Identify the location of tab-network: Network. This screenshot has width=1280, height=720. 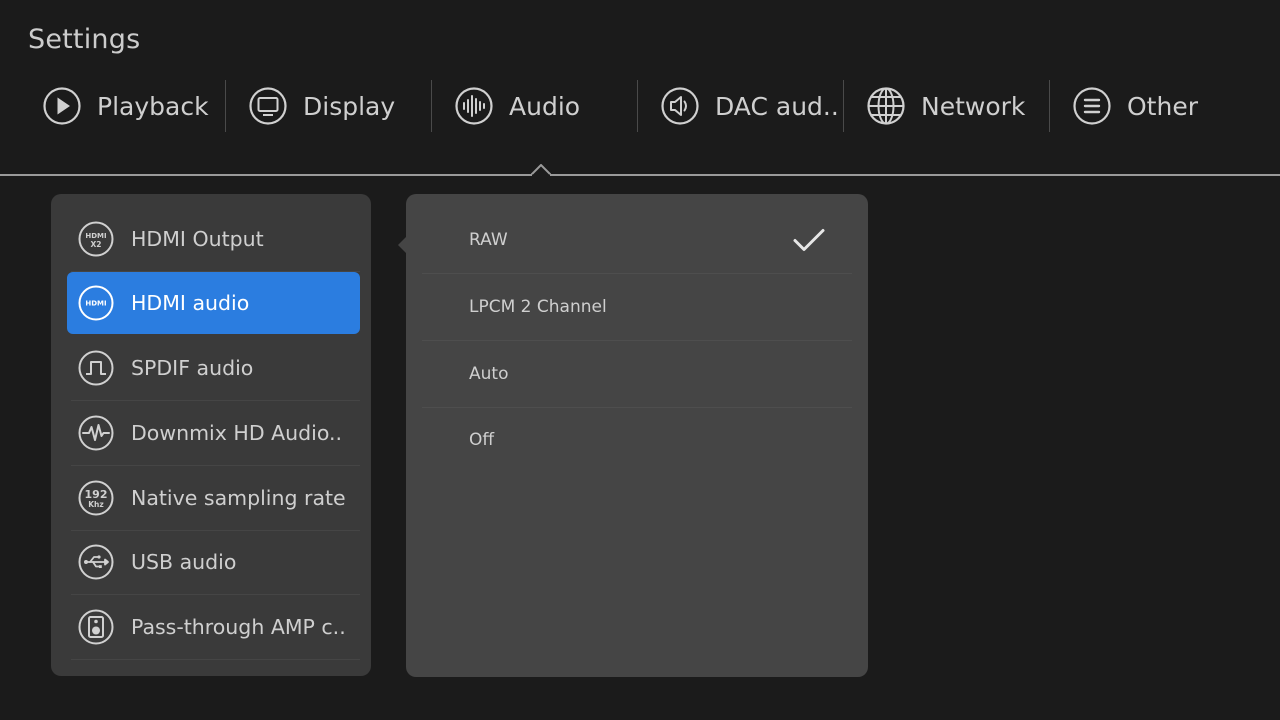
(955, 106).